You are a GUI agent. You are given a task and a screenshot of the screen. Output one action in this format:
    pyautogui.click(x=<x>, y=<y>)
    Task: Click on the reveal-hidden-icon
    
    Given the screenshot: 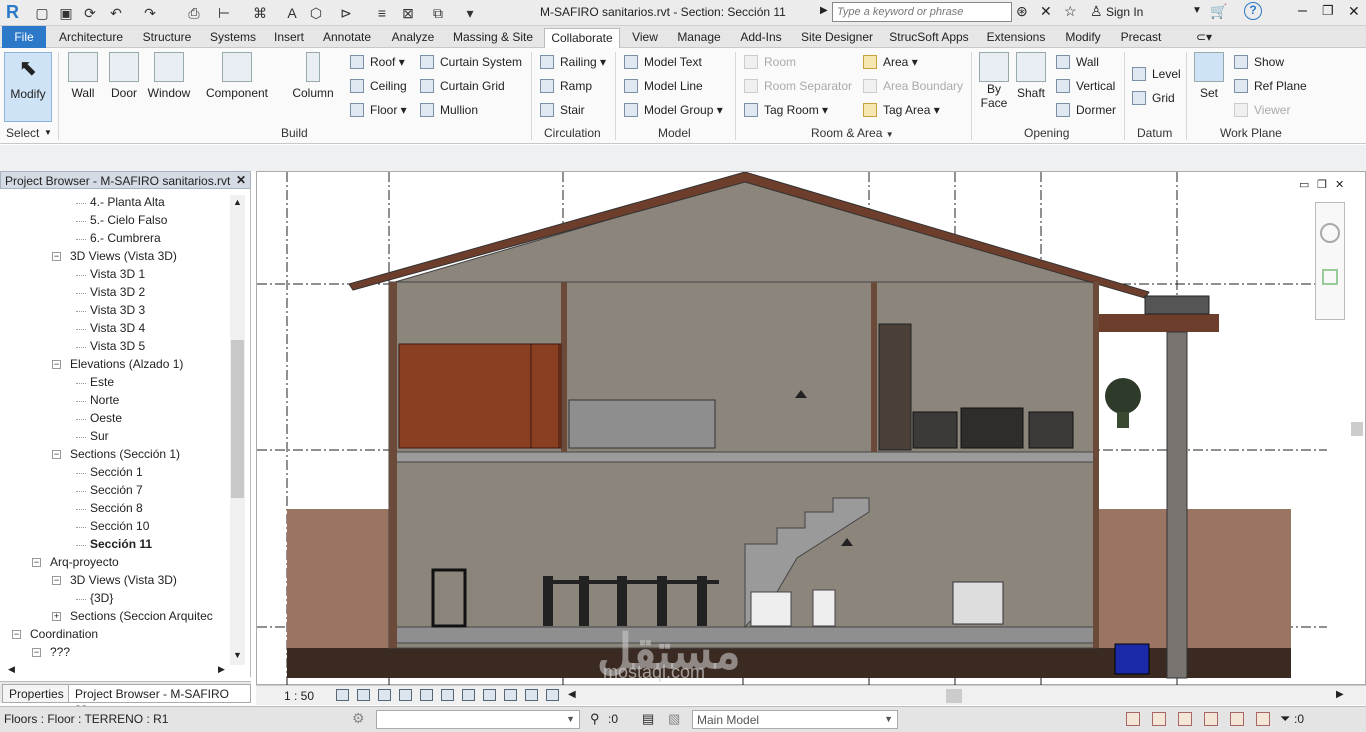 What is the action you would take?
    pyautogui.click(x=510, y=695)
    